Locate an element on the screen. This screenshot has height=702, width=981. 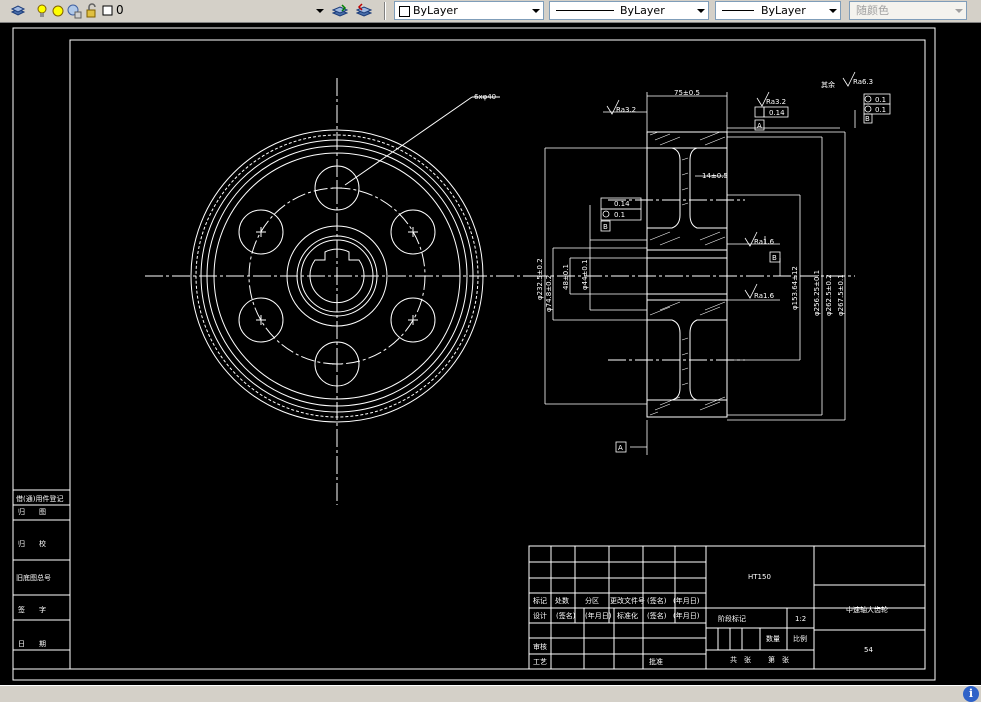
color-swatch-box is located at coordinates (404, 11).